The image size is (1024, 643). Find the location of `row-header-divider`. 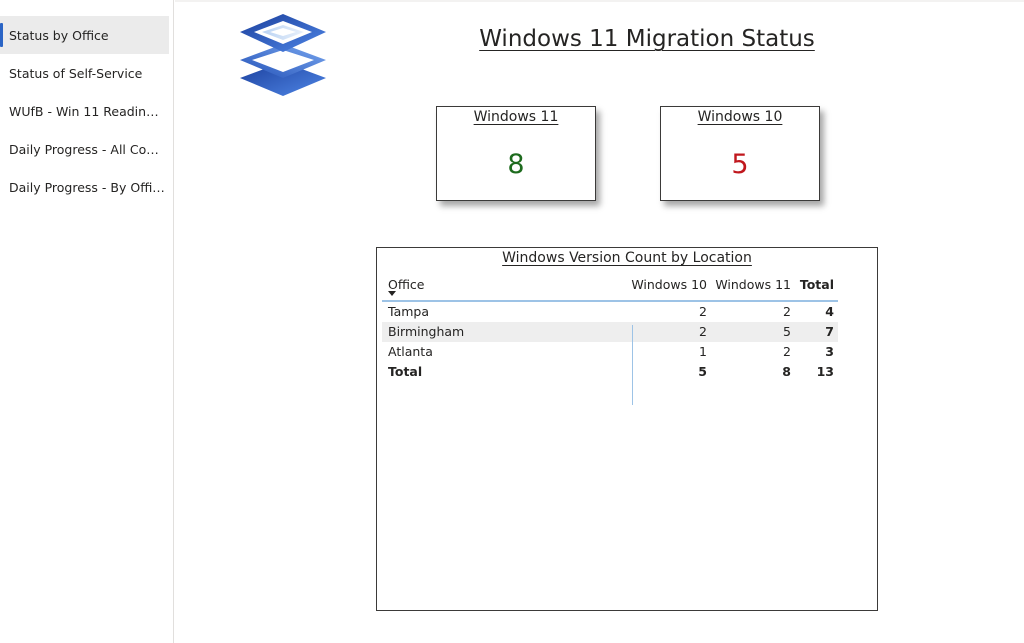

row-header-divider is located at coordinates (632, 365).